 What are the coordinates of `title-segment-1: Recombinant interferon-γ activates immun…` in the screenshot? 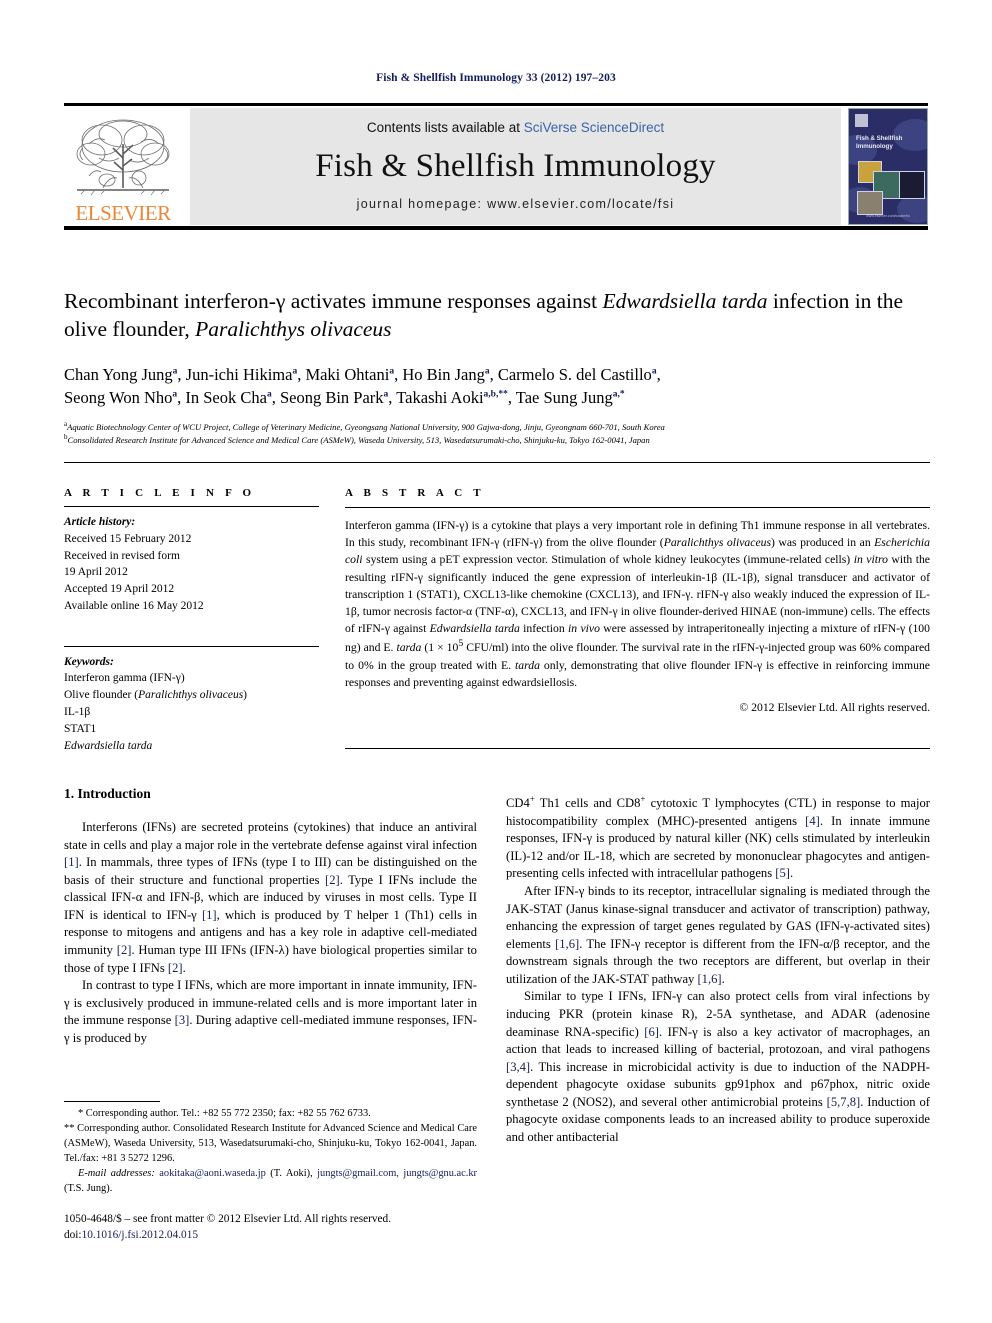 It's located at (333, 301).